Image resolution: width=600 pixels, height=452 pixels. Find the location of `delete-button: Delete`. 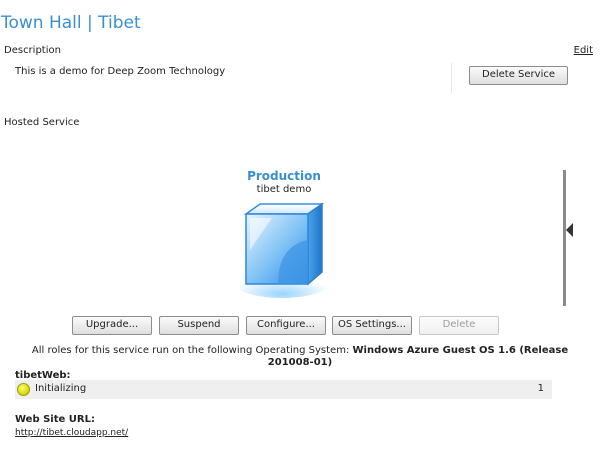

delete-button: Delete is located at coordinates (459, 325).